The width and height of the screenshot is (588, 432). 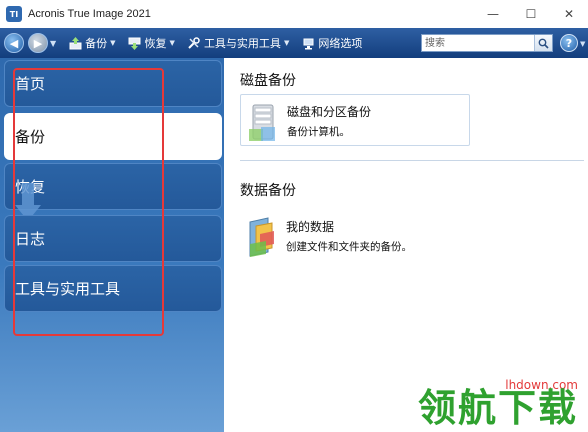 I want to click on card-subtitle: 备份计算机。, so click(x=318, y=132).